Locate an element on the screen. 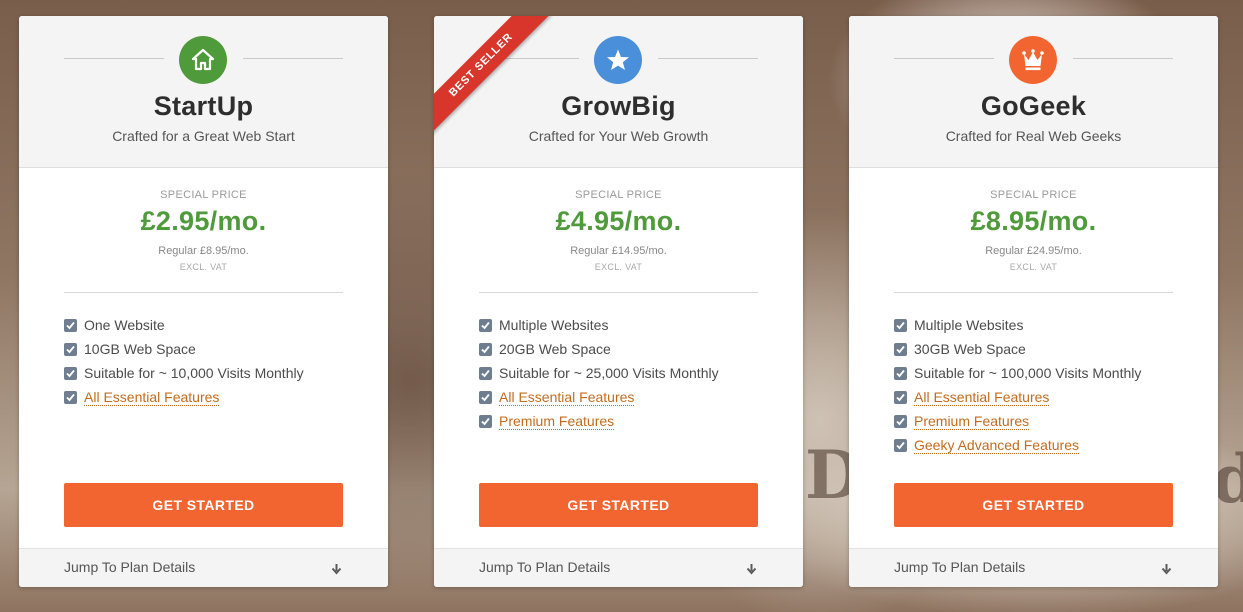 Image resolution: width=1243 pixels, height=612 pixels. feature-label: Suitable for ~ 100,000 Visits Monthly is located at coordinates (1028, 373).